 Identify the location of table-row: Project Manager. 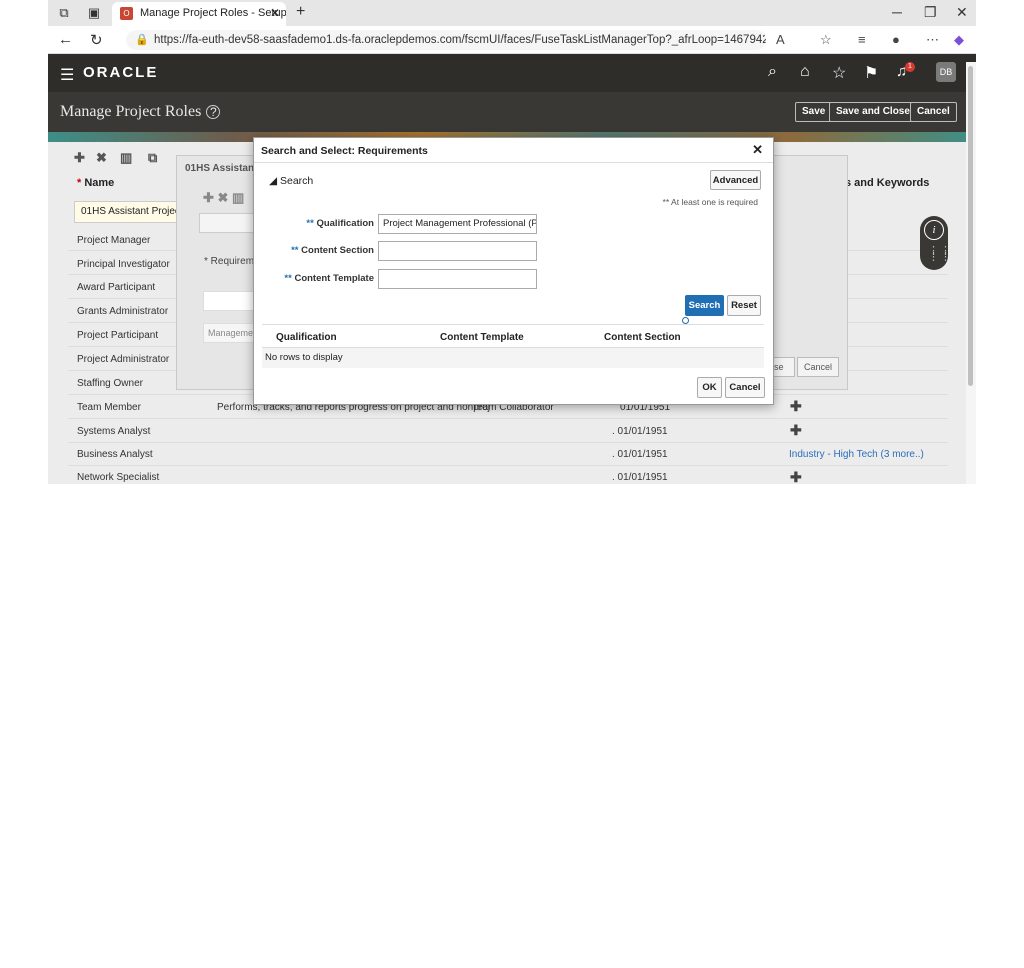
(113, 240).